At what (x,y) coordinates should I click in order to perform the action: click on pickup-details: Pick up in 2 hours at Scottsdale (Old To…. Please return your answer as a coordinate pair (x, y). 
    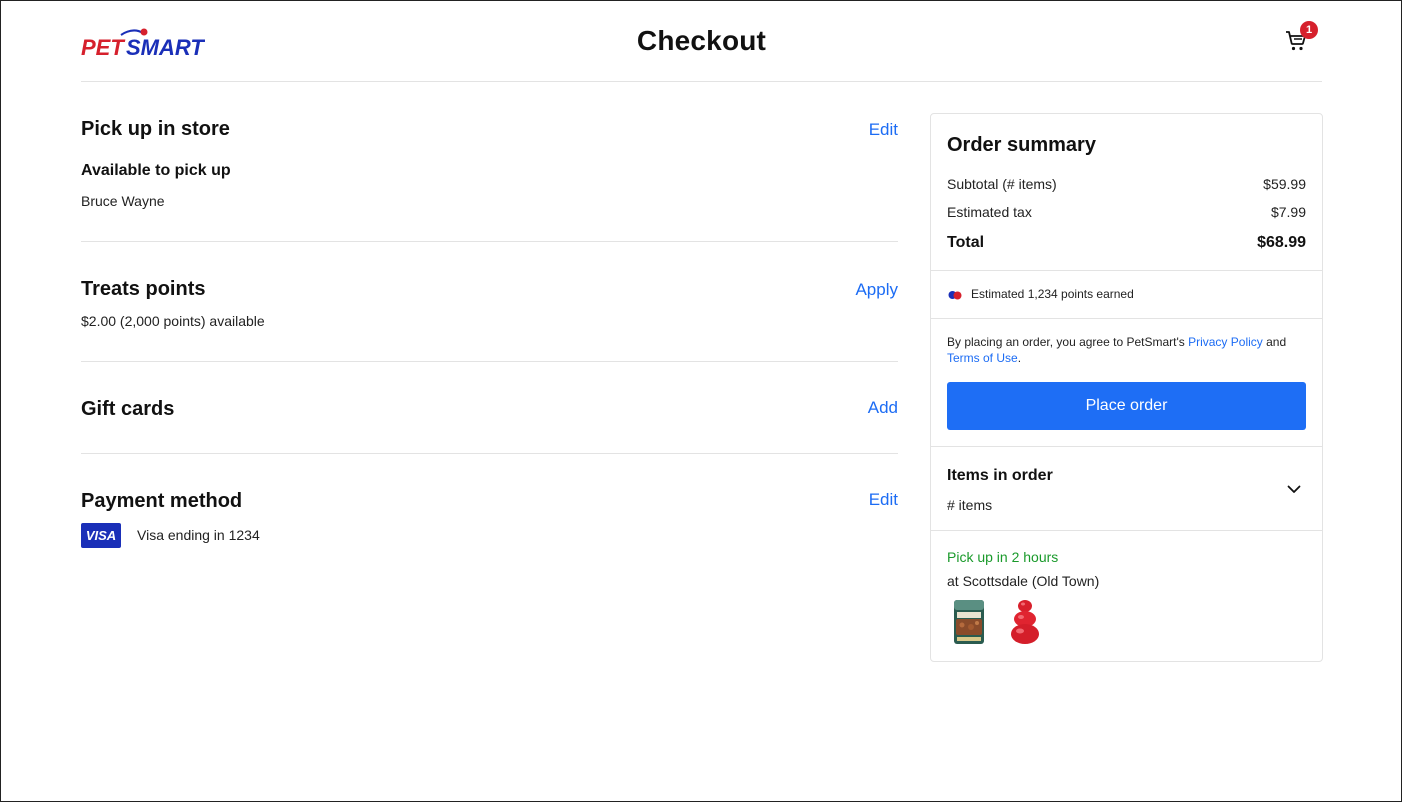
    Looking at the image, I should click on (1126, 596).